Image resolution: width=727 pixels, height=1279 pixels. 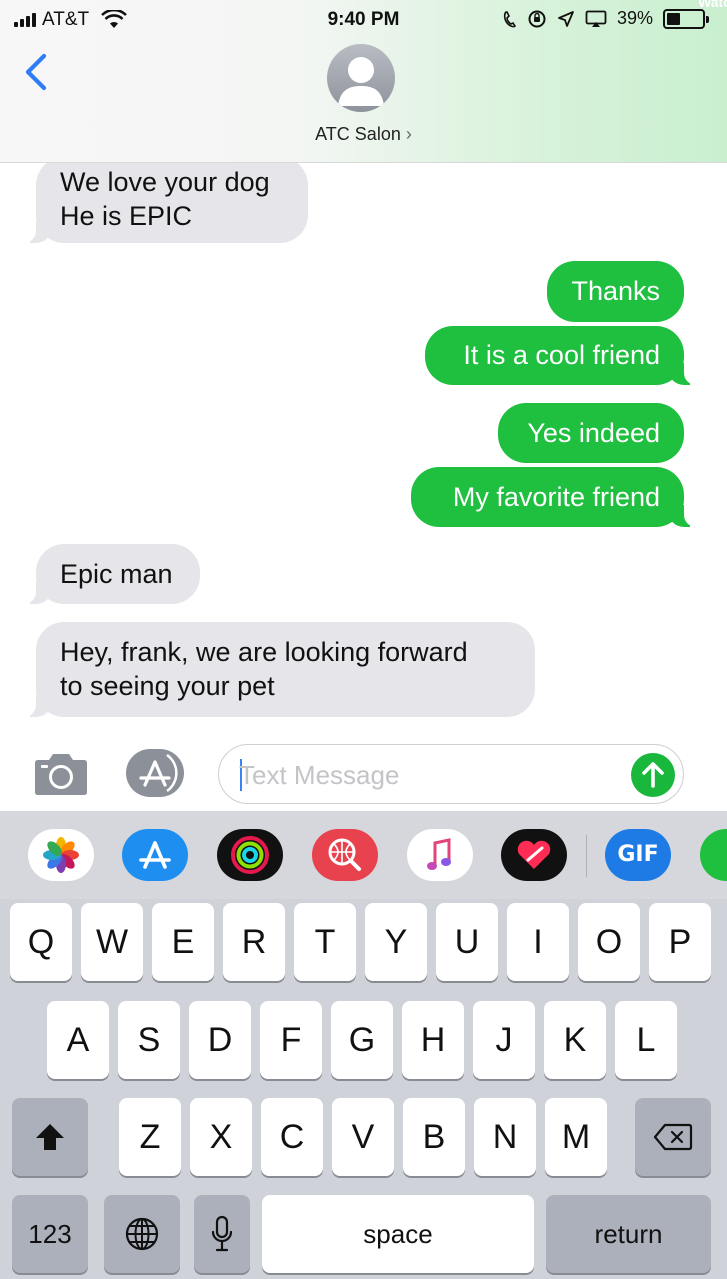 I want to click on activity-rings-icon, so click(x=250, y=855).